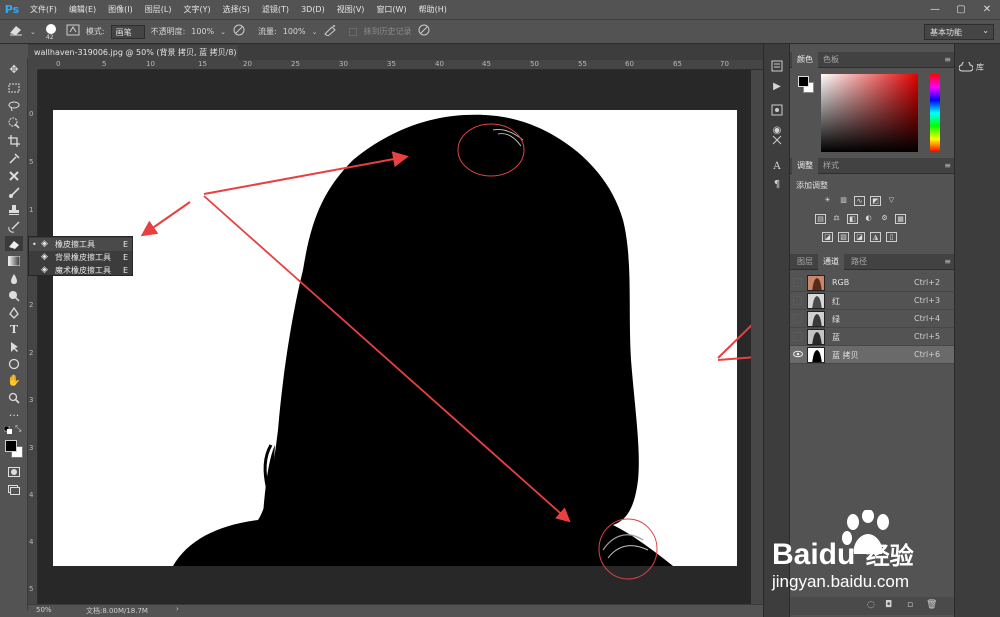 The image size is (1000, 617). I want to click on baidu-watermark: Baidu 经验 jingyan.baidu.com, so click(881, 555).